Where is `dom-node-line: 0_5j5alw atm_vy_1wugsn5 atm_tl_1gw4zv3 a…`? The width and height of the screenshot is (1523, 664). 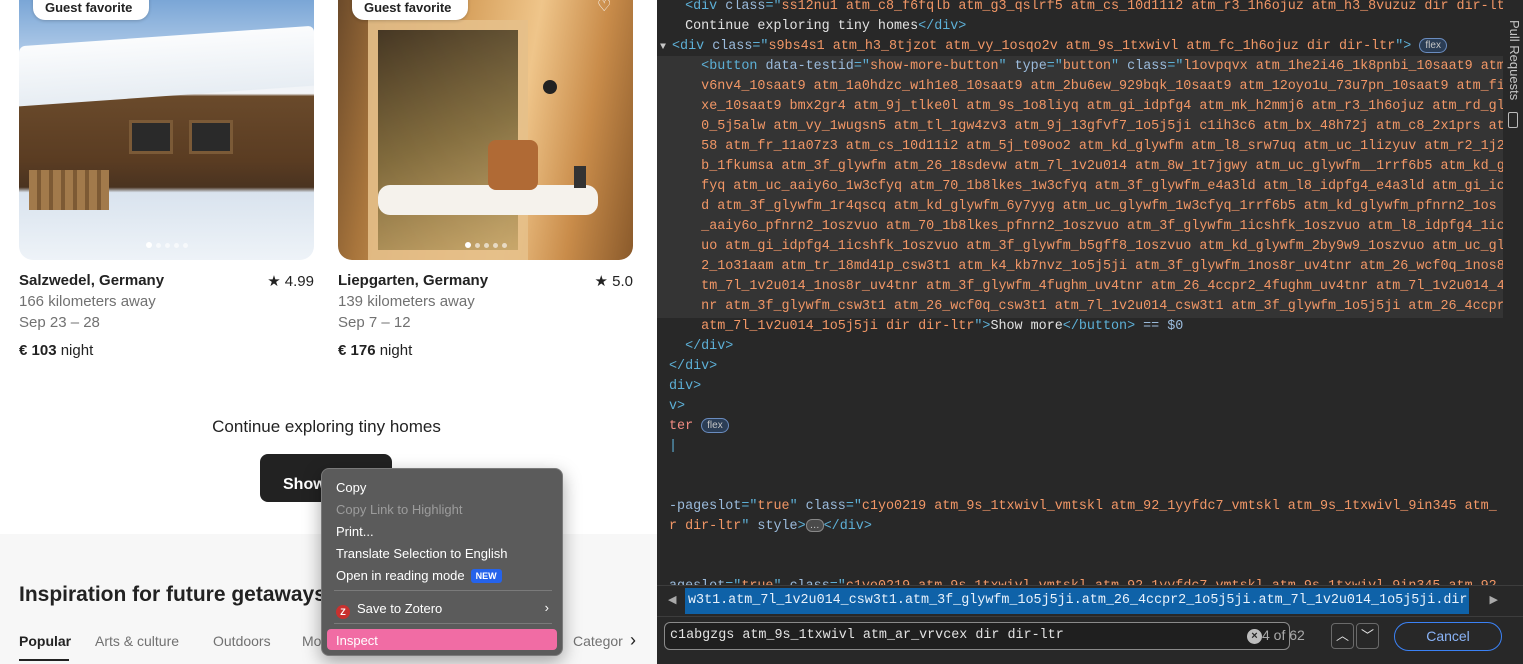
dom-node-line: 0_5j5alw atm_vy_1wugsn5 atm_tl_1gw4zv3 a… is located at coordinates (1087, 127).